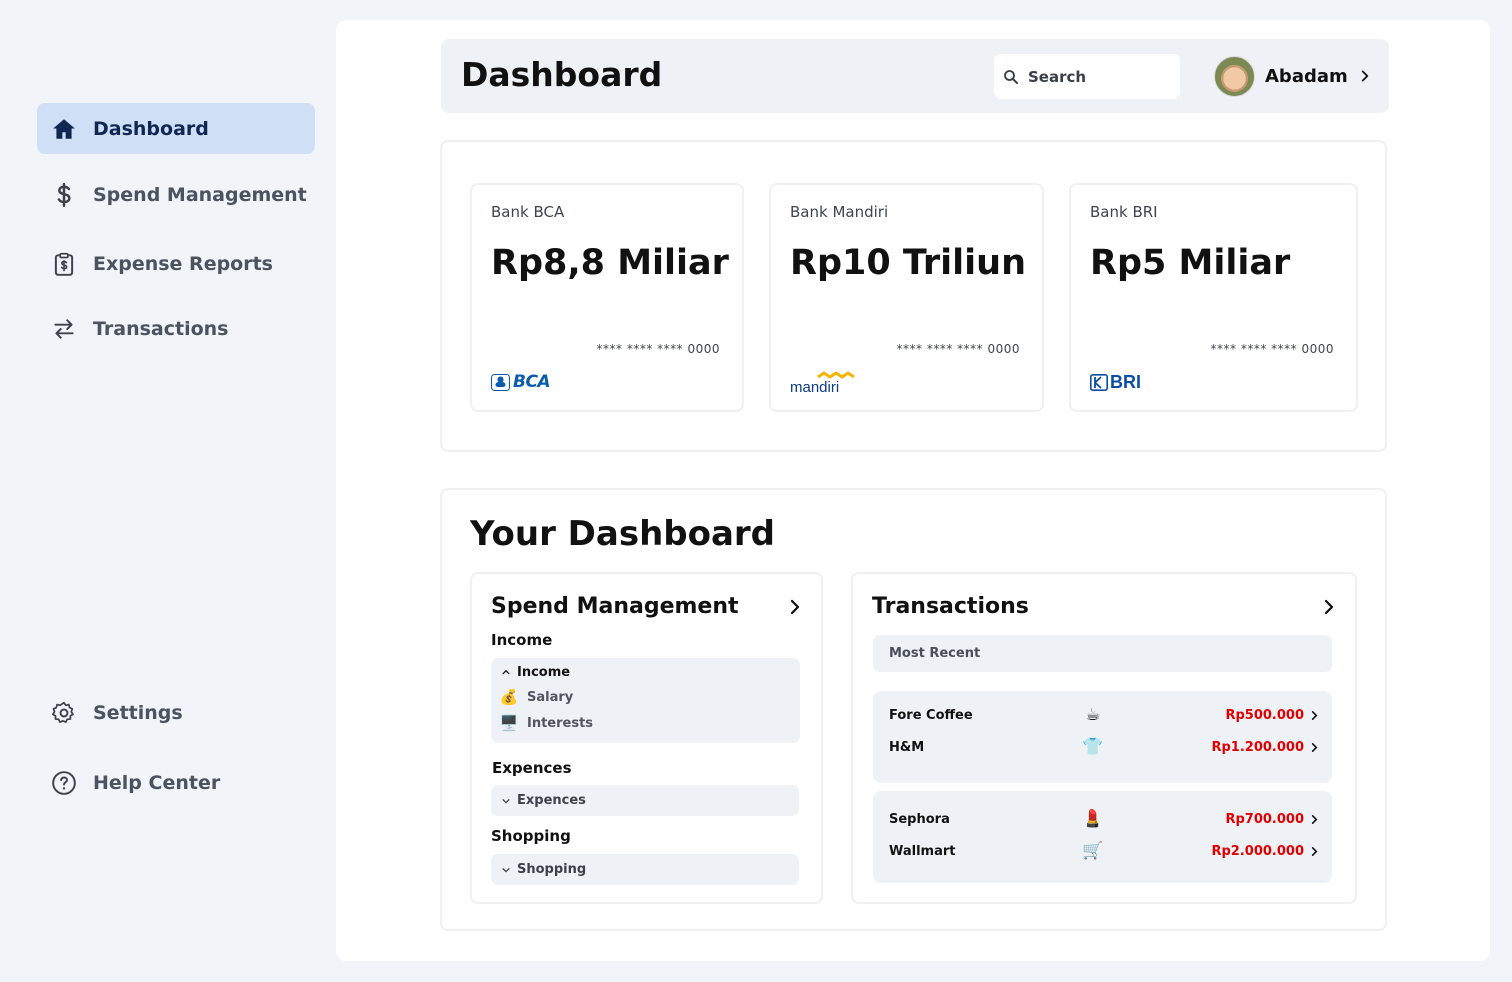 The height and width of the screenshot is (982, 1512). I want to click on sidebar-item-settings: Settings, so click(176, 712).